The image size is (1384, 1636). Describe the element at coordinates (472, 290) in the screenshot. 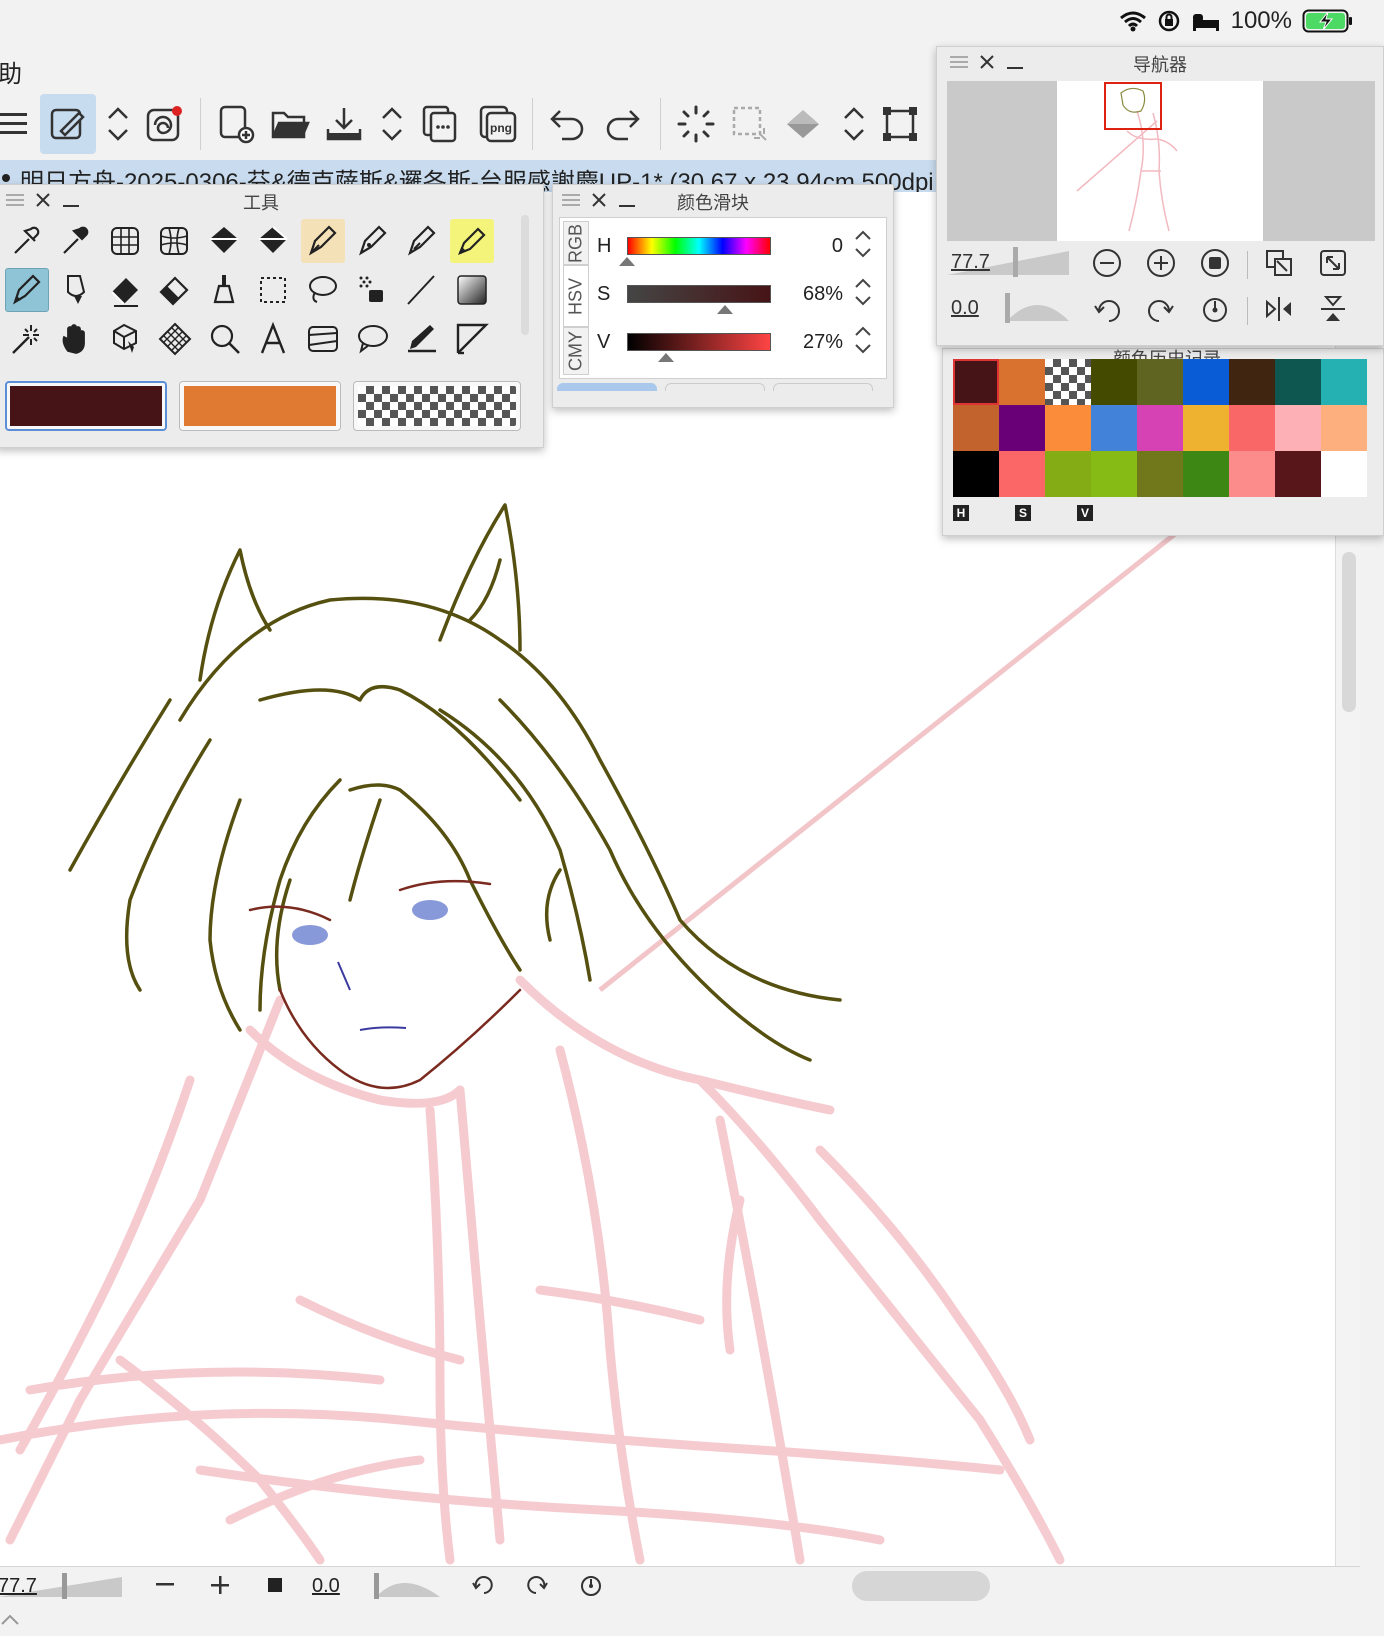

I see `gradient-icon` at that location.